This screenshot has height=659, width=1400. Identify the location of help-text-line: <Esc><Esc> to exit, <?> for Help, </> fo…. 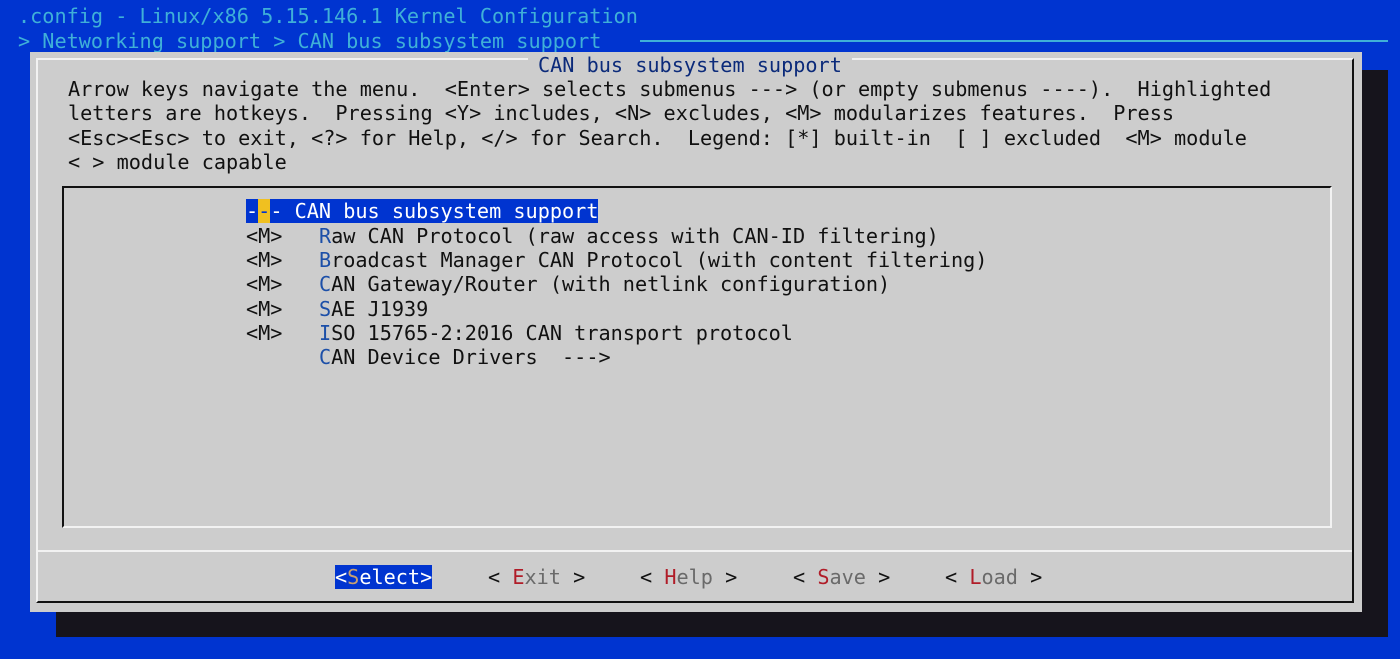
(657, 138).